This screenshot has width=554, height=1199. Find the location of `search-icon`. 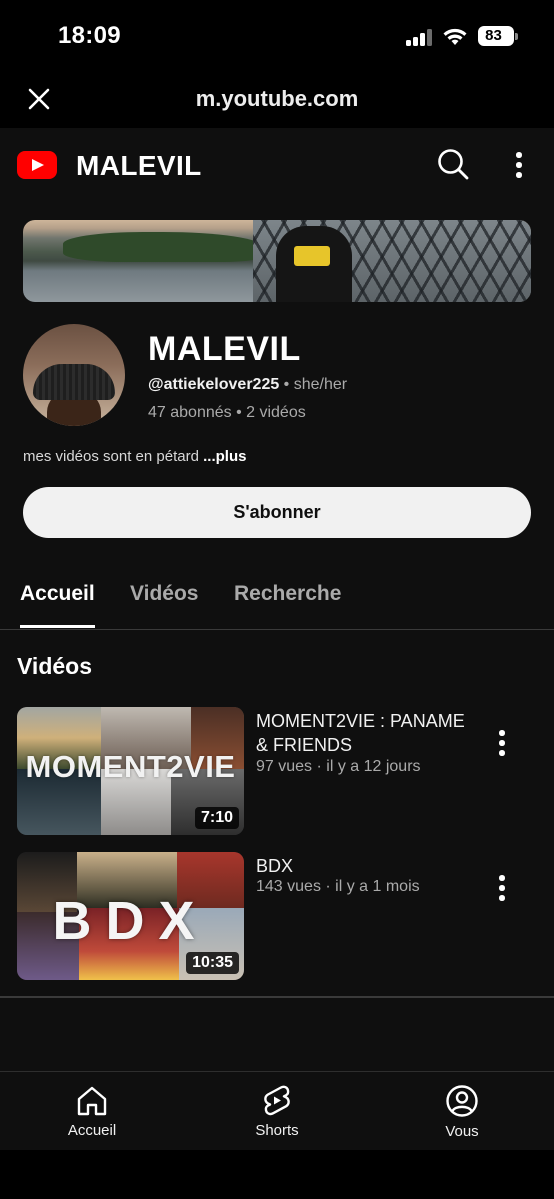

search-icon is located at coordinates (453, 164).